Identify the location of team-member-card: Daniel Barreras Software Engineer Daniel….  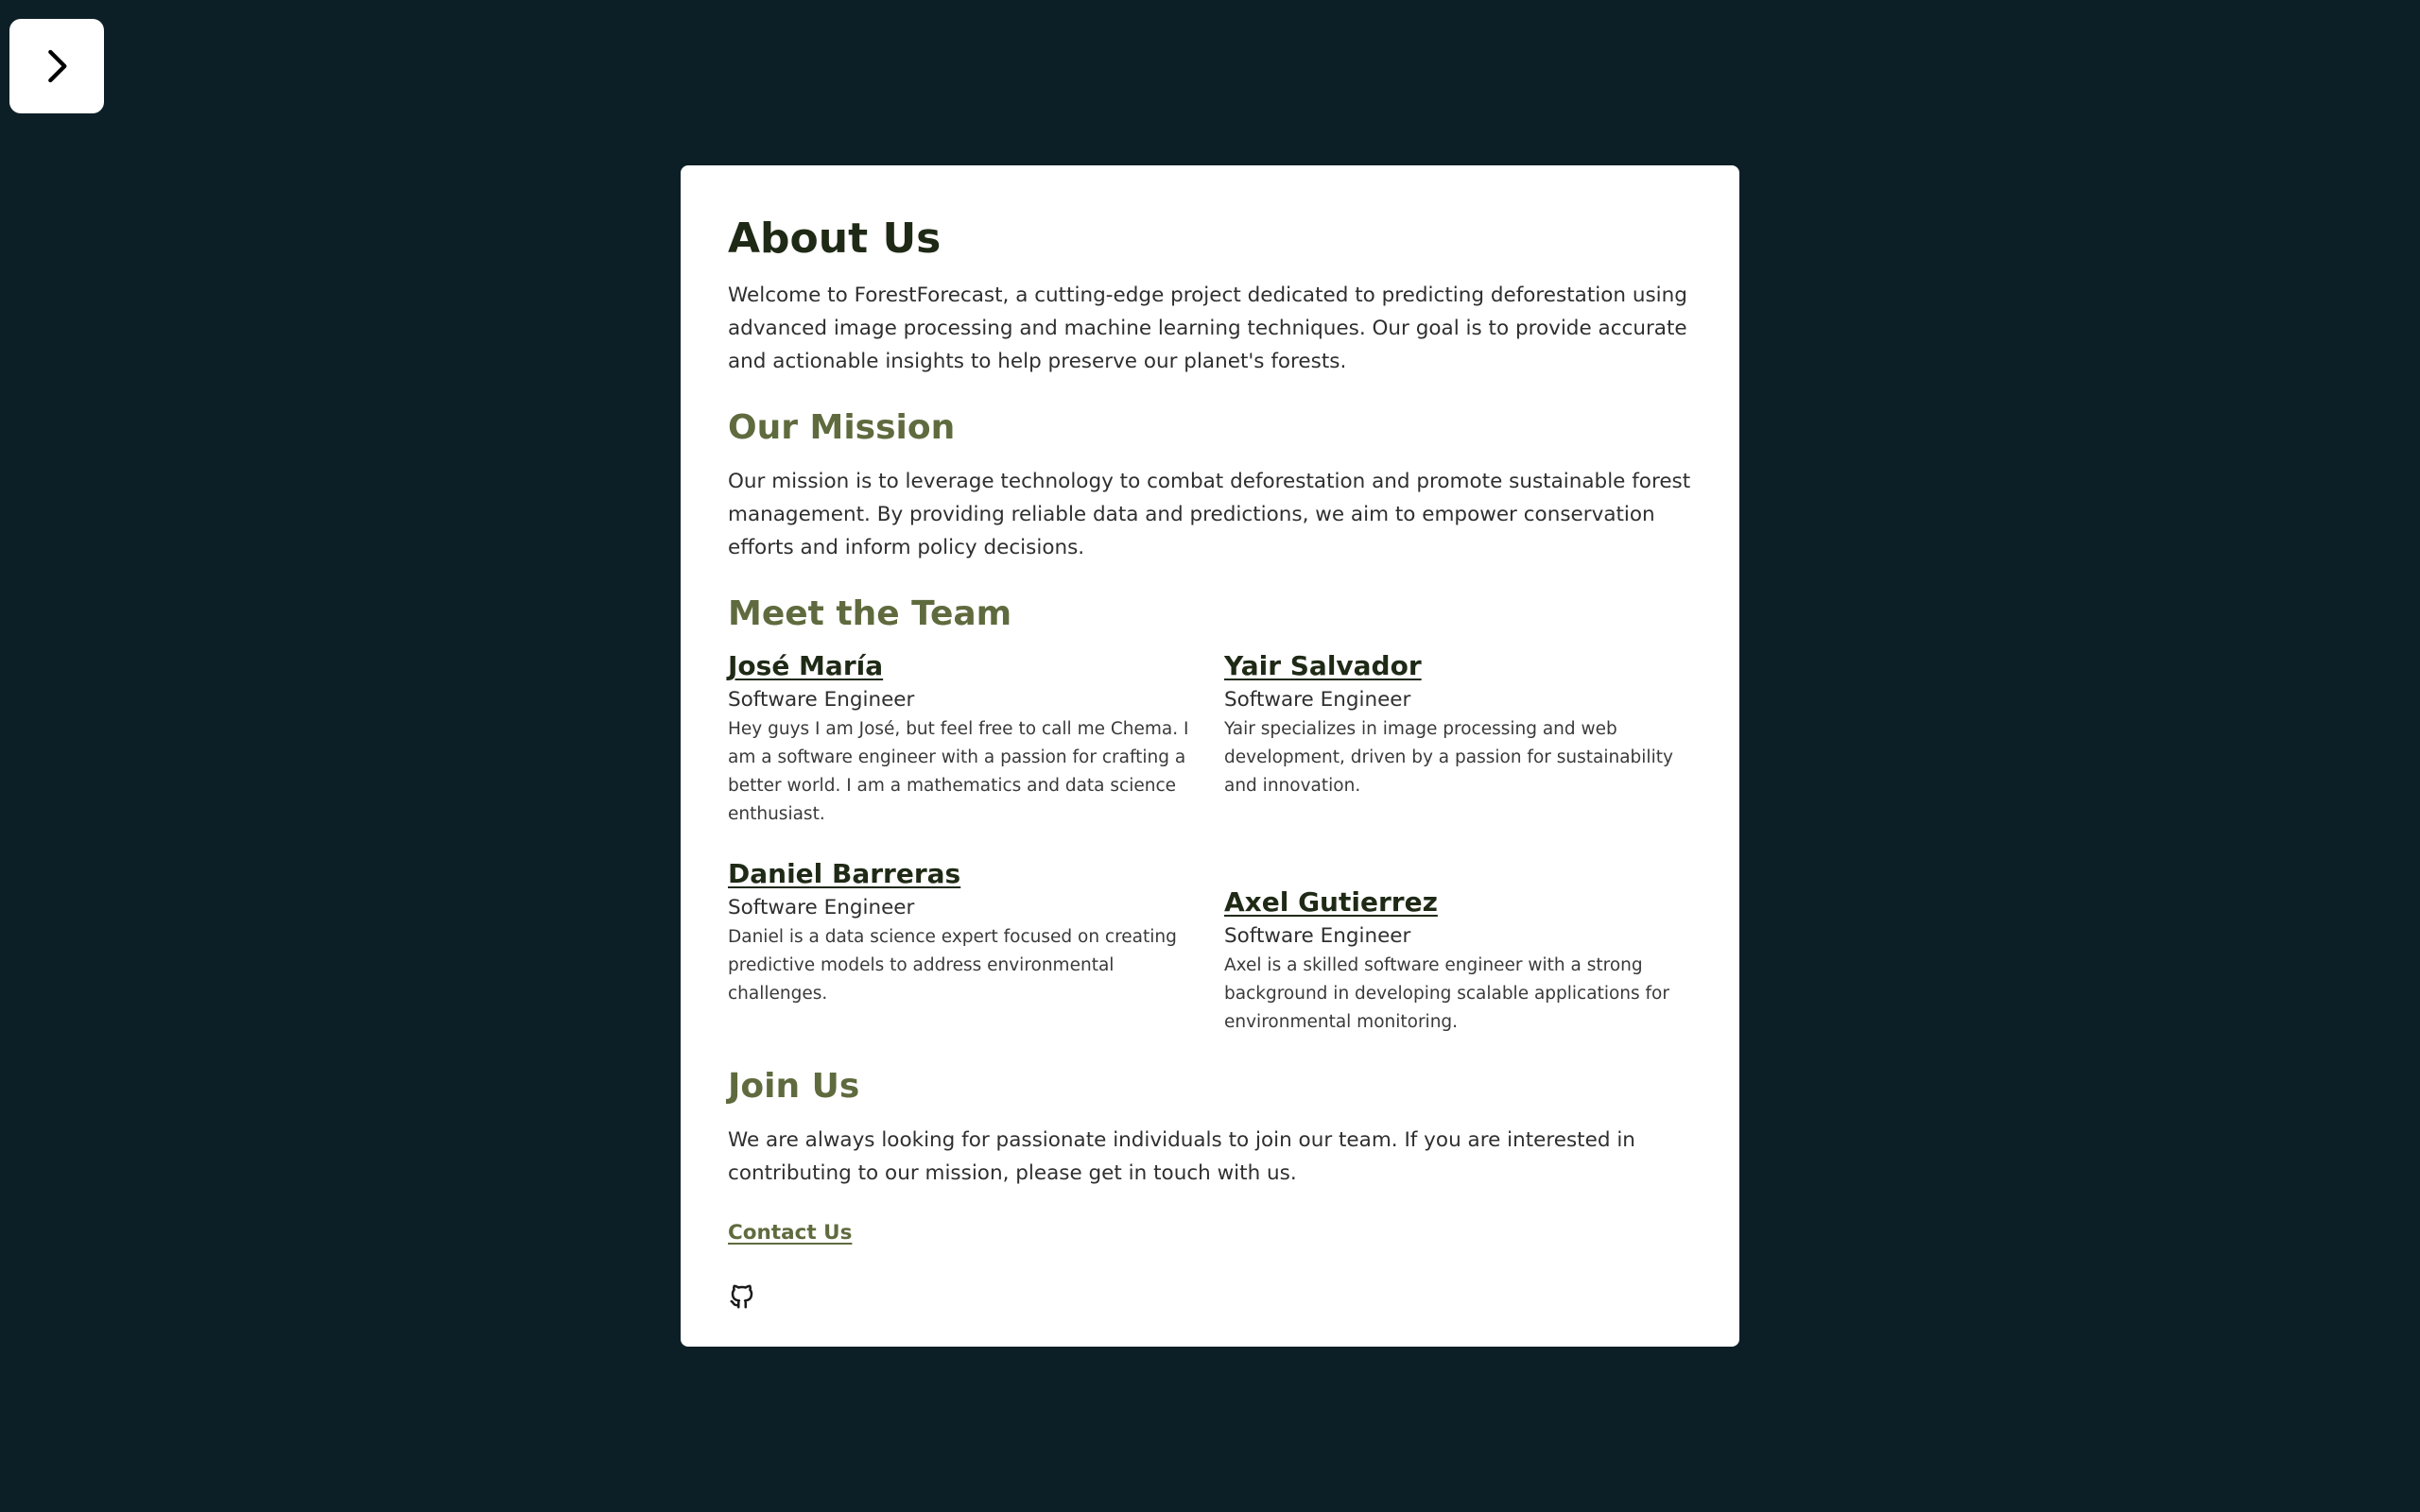
(962, 947).